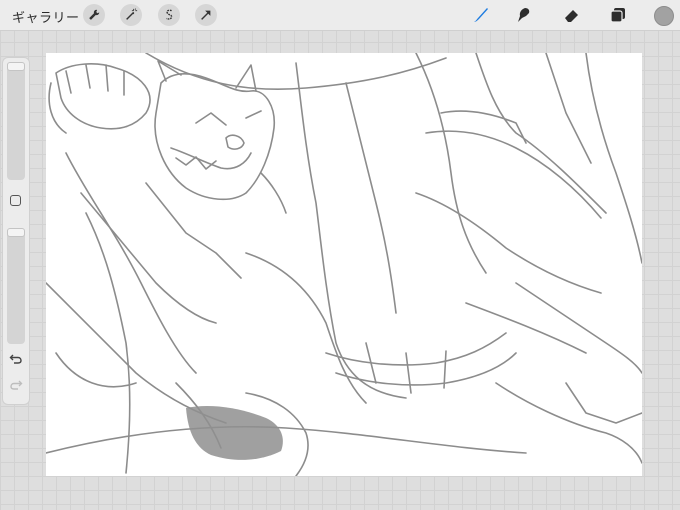 The width and height of the screenshot is (680, 510). I want to click on brush-size-slider, so click(16, 121).